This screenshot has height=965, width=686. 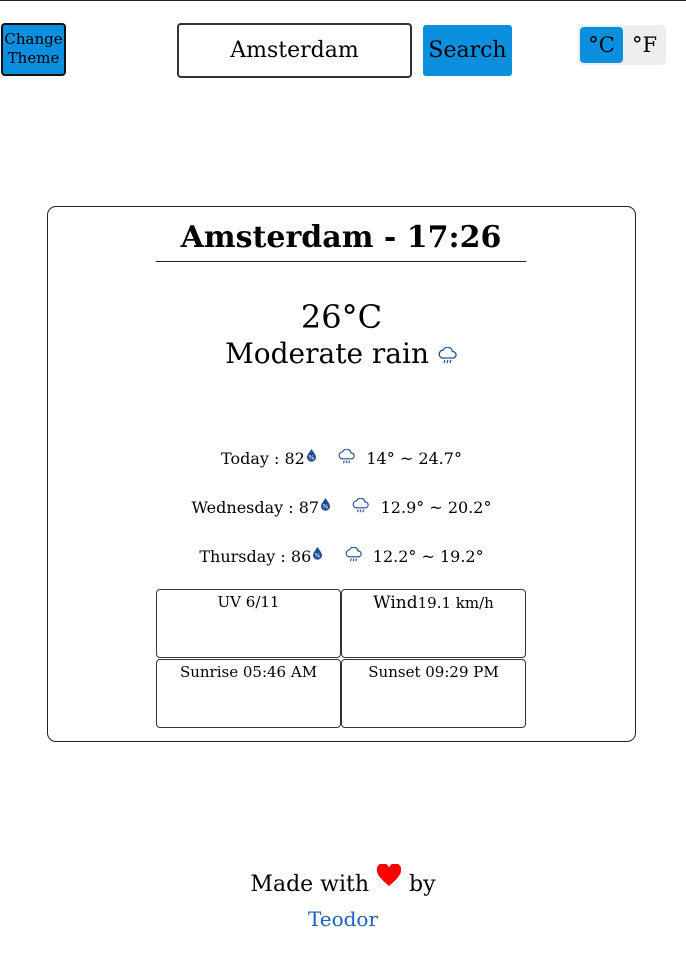 What do you see at coordinates (389, 879) in the screenshot?
I see `heart-icon` at bounding box center [389, 879].